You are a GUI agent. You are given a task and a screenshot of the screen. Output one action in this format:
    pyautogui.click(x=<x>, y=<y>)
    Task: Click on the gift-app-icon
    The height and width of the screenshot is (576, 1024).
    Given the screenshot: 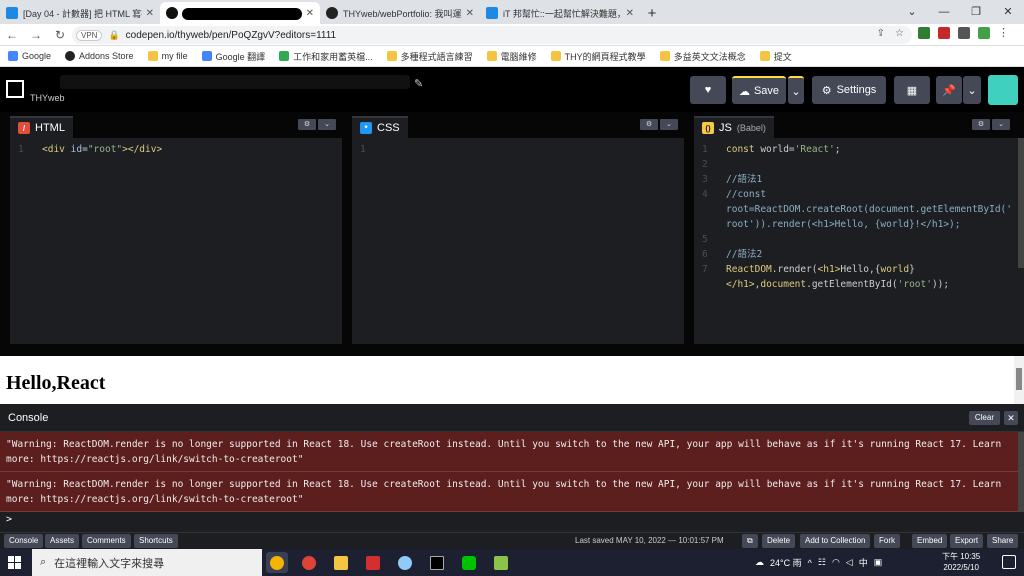 What is the action you would take?
    pyautogui.click(x=373, y=562)
    